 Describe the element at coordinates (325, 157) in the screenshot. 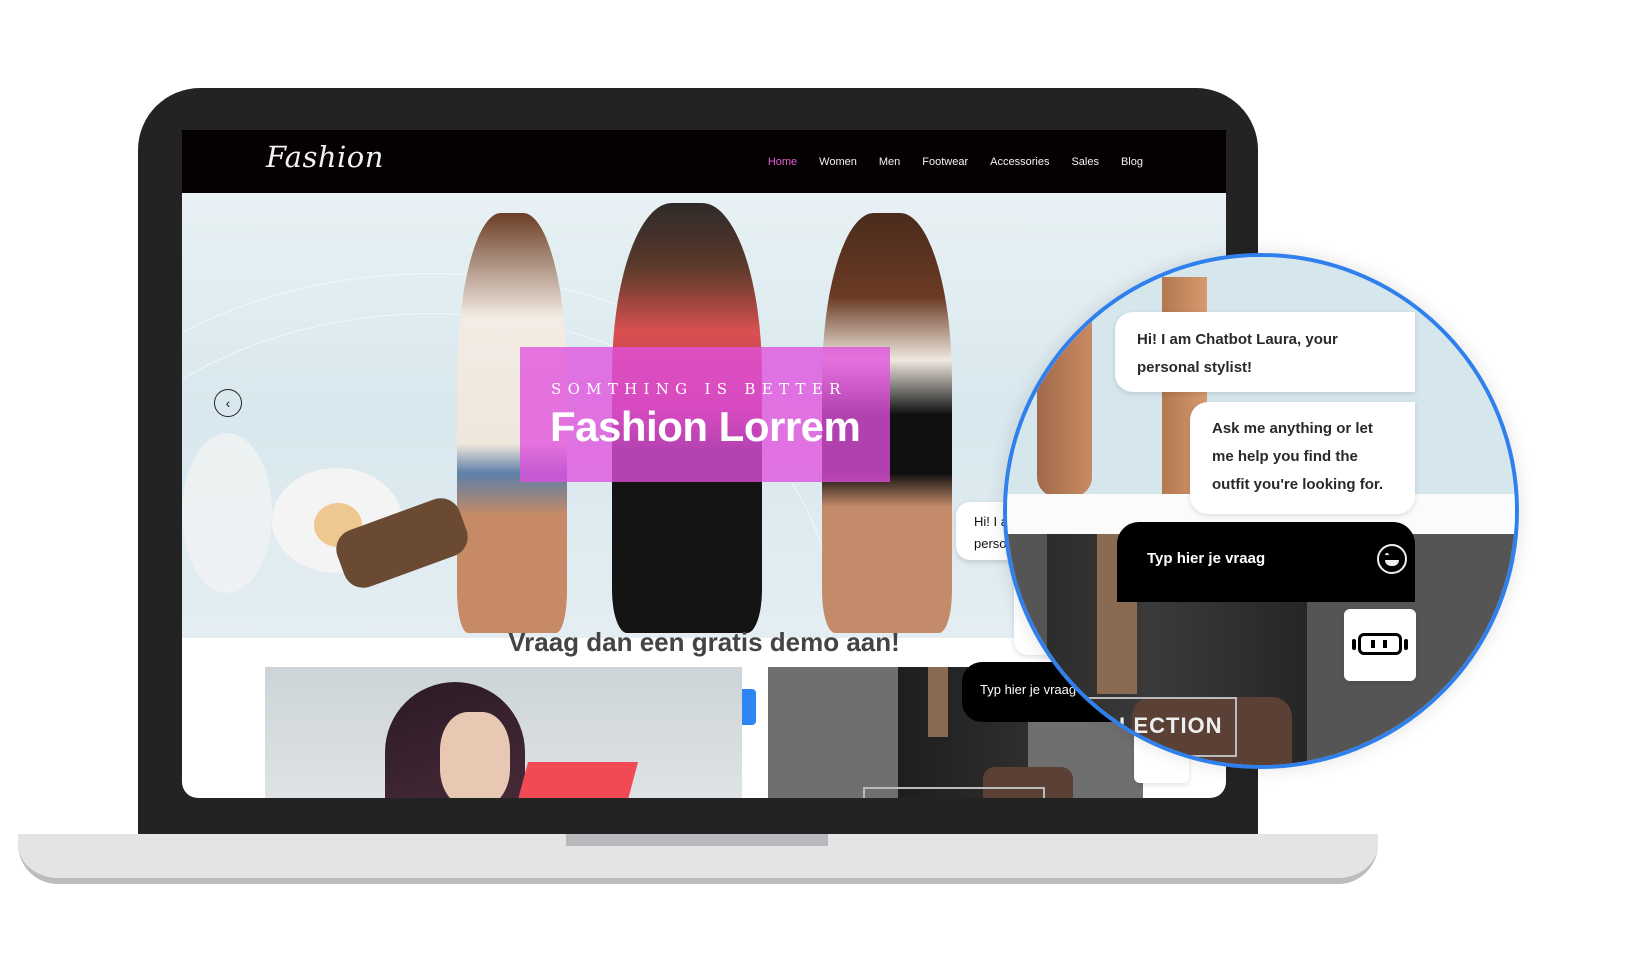

I see `site-logo: Fashion` at that location.